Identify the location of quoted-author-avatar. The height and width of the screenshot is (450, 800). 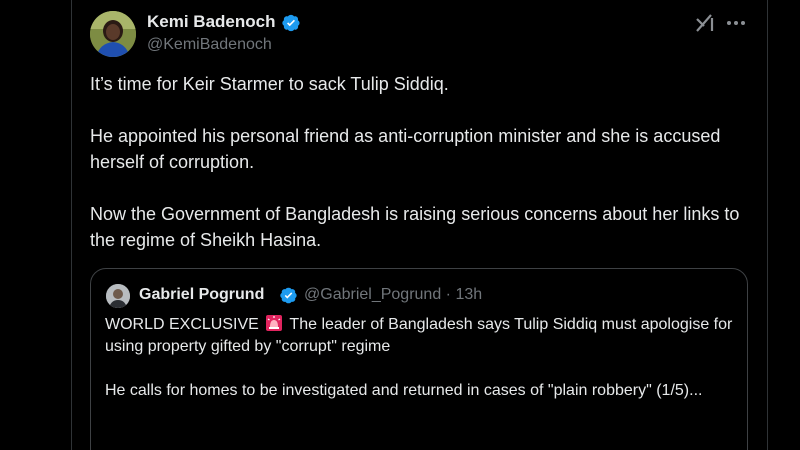
(118, 296).